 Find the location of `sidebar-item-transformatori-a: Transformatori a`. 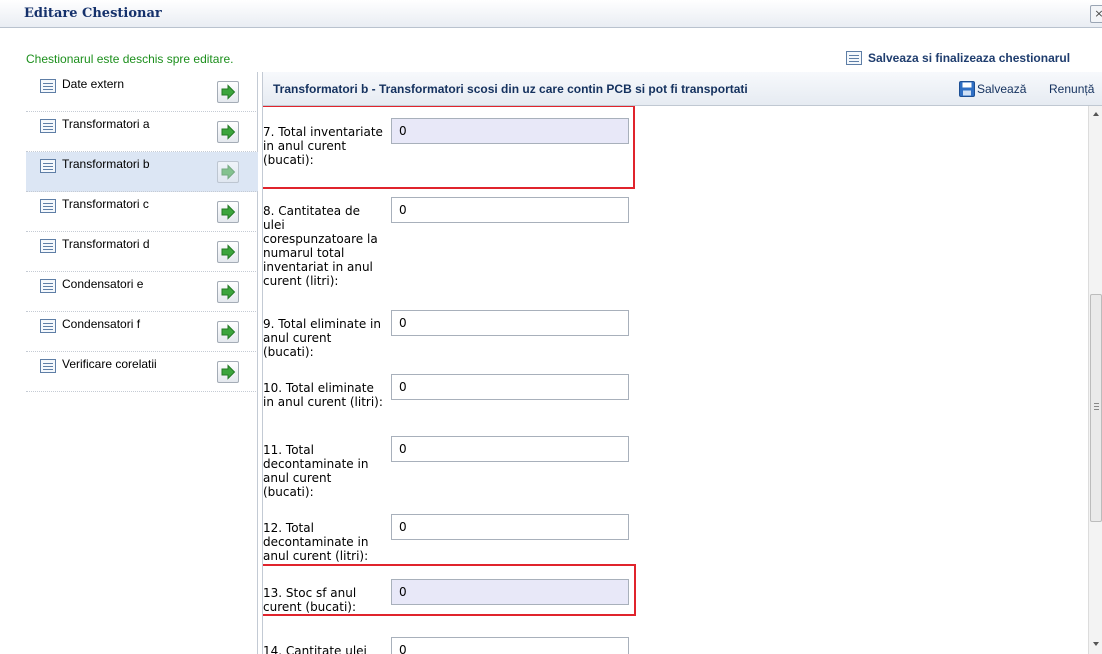

sidebar-item-transformatori-a: Transformatori a is located at coordinates (142, 132).